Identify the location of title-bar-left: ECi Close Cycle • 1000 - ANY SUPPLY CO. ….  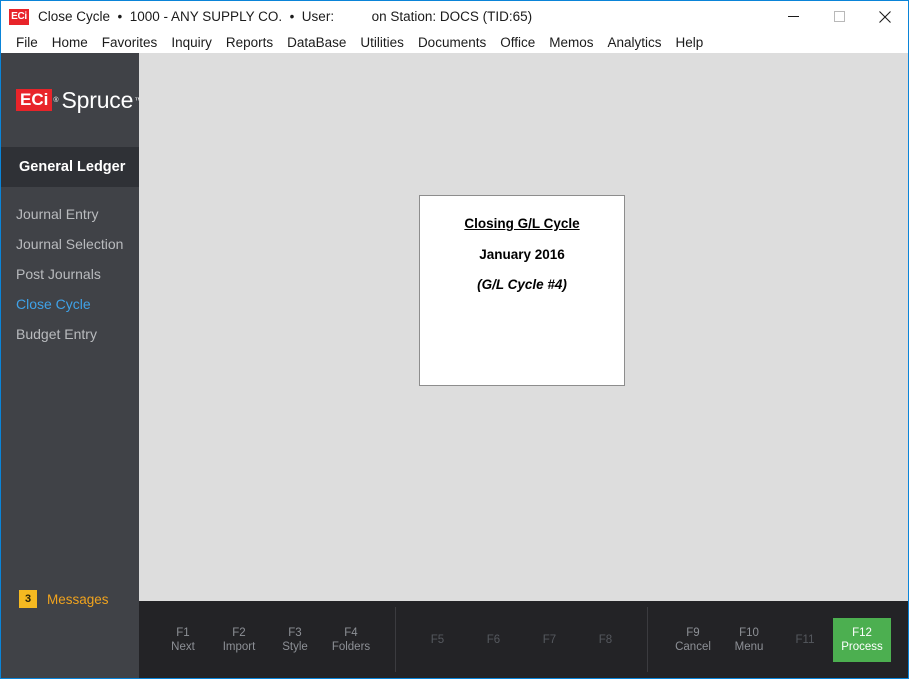
(385, 16).